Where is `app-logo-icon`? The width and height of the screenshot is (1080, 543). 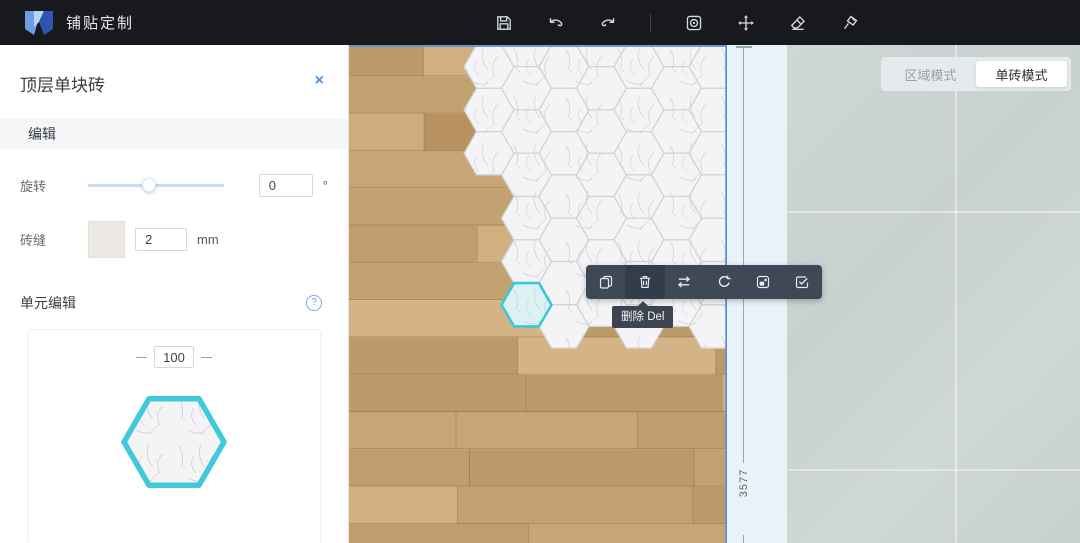
app-logo-icon is located at coordinates (39, 22).